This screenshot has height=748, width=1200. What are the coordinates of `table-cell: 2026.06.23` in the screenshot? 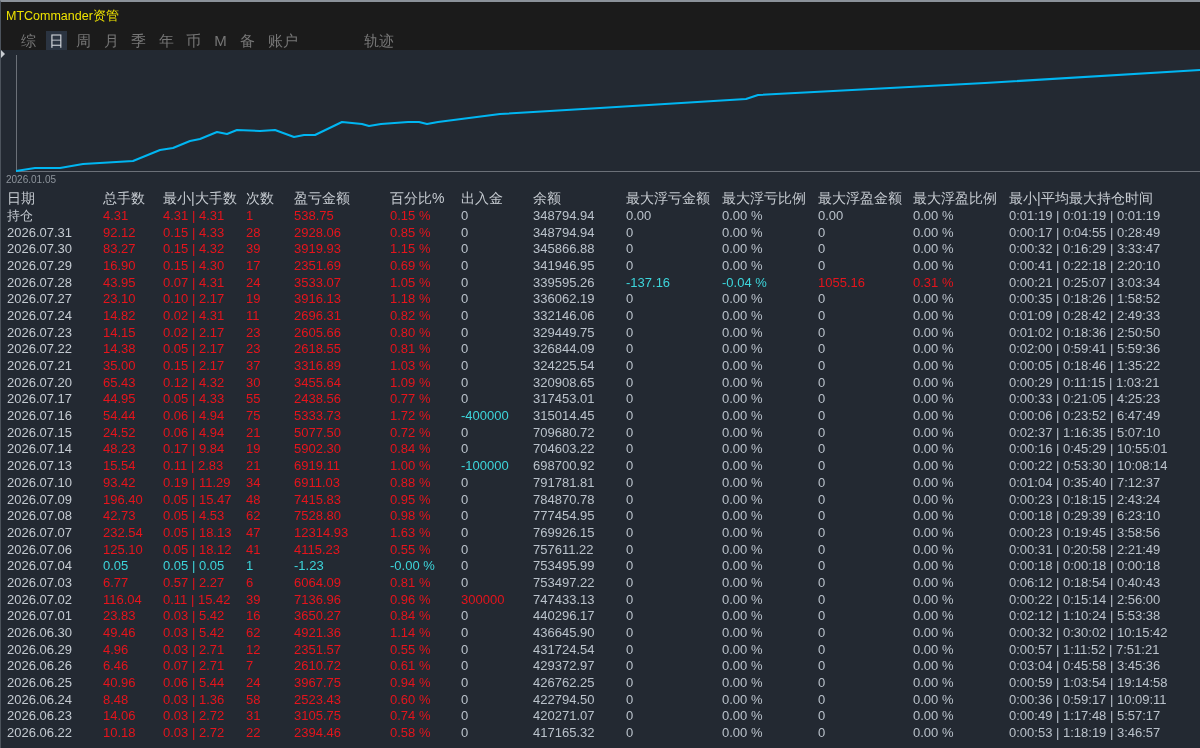 It's located at (40, 716).